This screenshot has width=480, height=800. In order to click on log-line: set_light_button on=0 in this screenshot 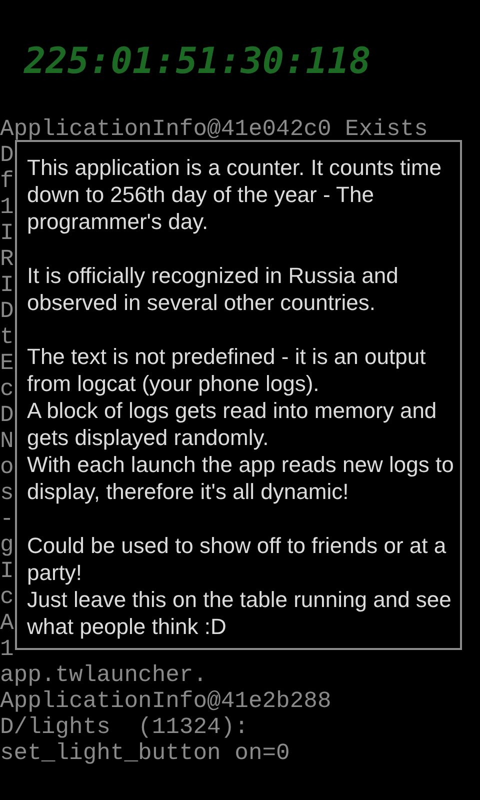, I will do `click(145, 753)`.